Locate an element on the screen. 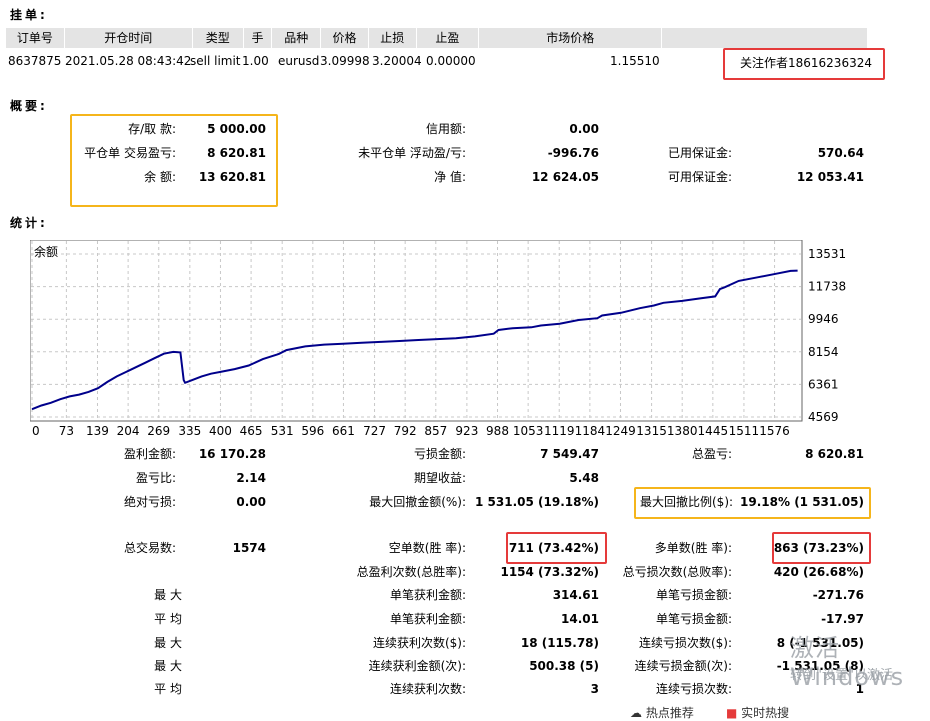 The width and height of the screenshot is (930, 721). max-drawdown-label: 最大回撤金额(%): is located at coordinates (417, 502).